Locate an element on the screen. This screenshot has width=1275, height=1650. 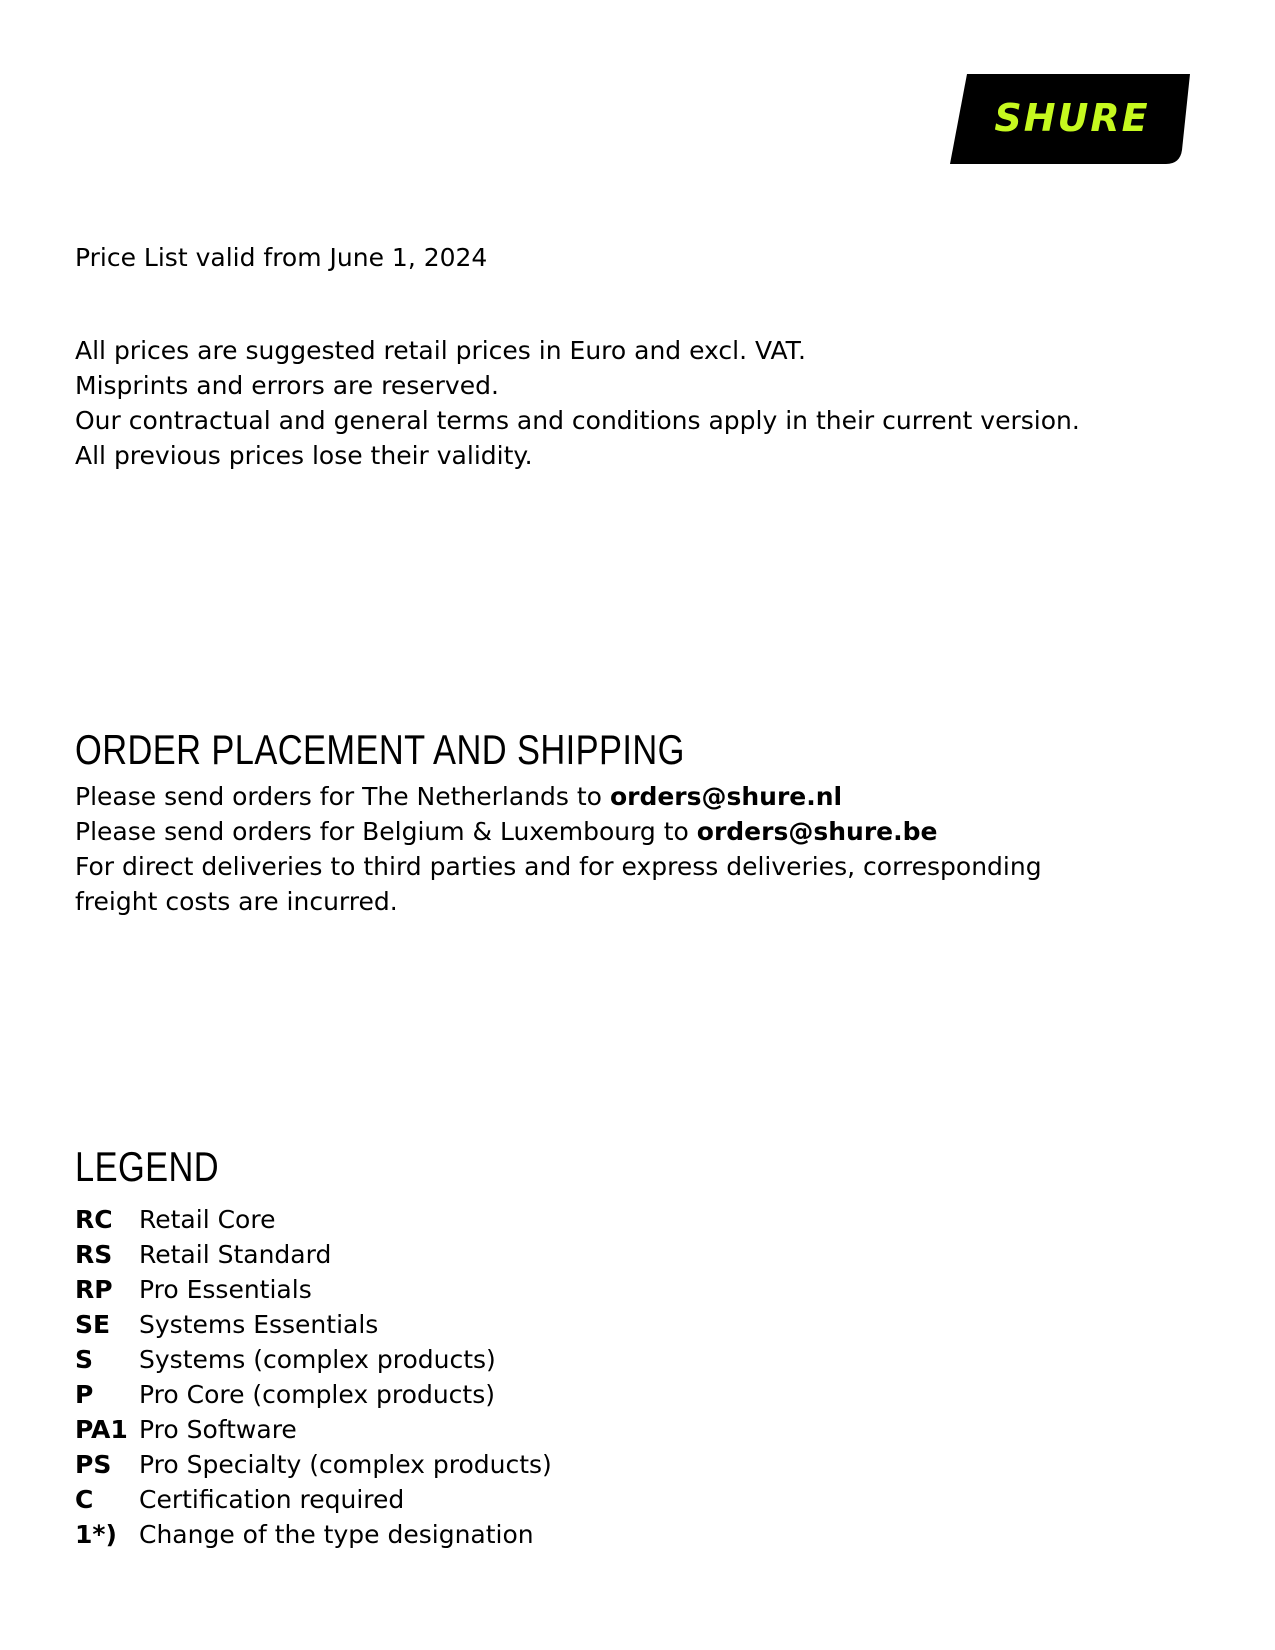
order-section-title: ORDER PLACEMENT AND SHIPPING is located at coordinates (380, 749).